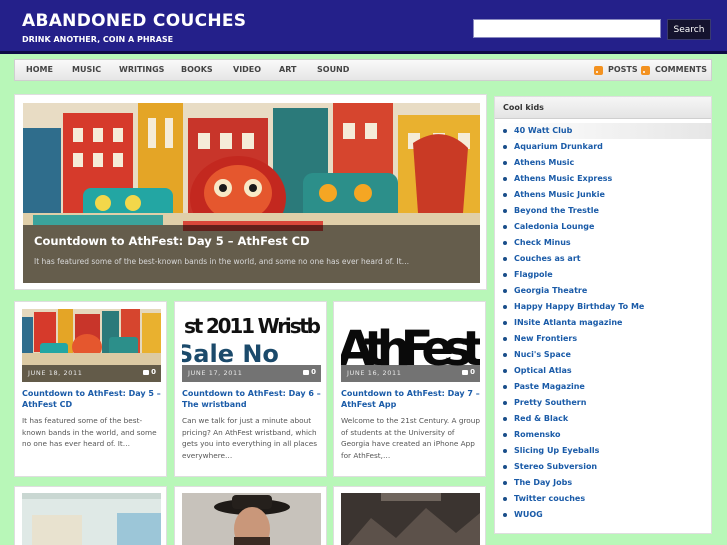  Describe the element at coordinates (134, 21) in the screenshot. I see `site-title: ABANDONED COUCHES` at that location.